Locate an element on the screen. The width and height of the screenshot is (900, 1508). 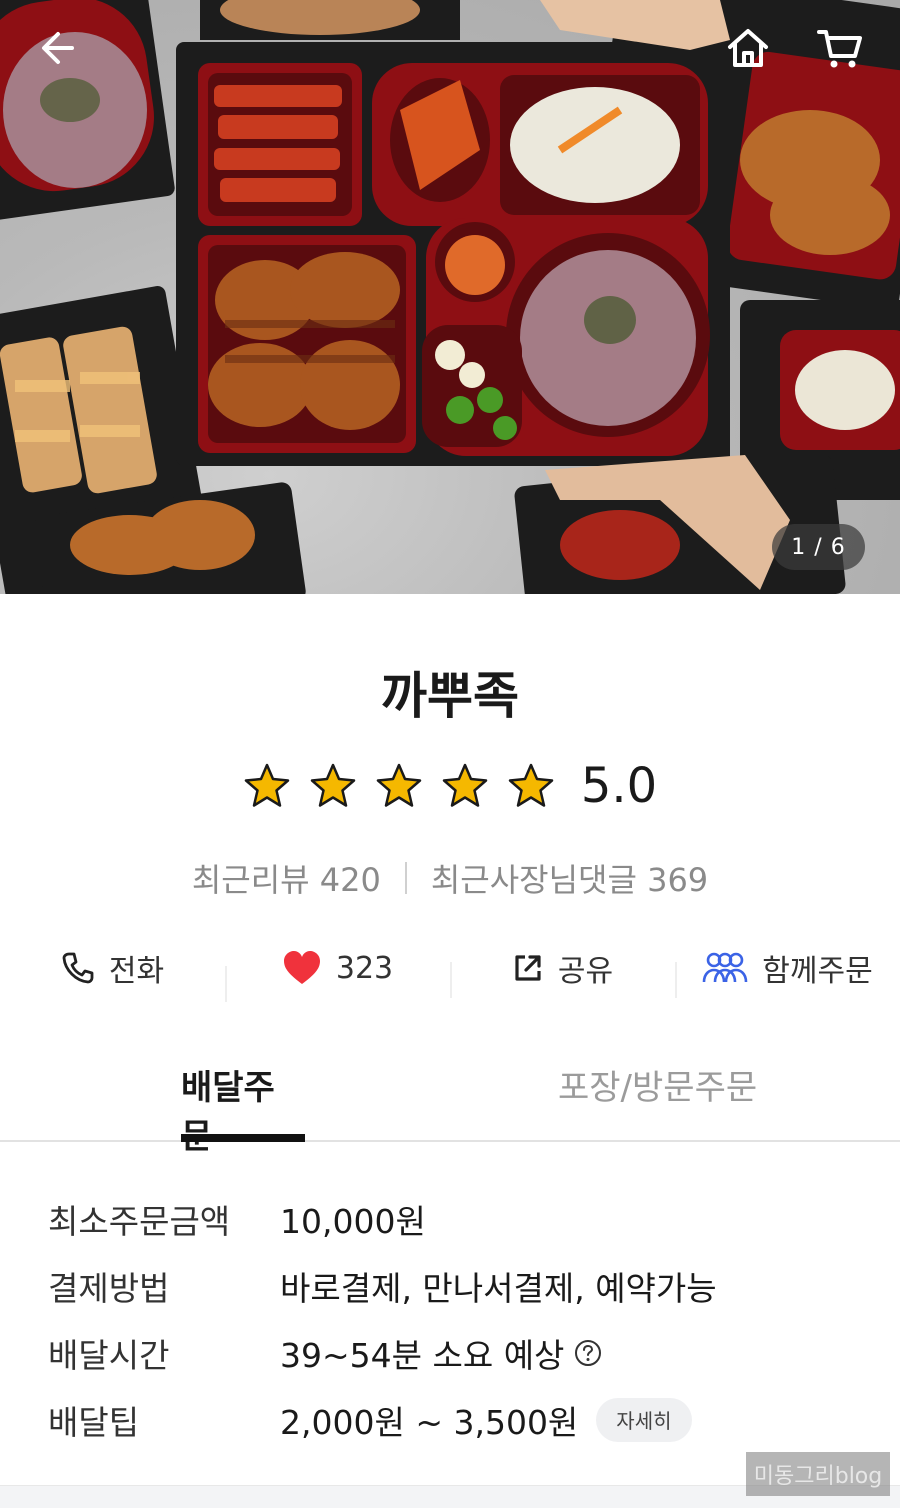
group-icon is located at coordinates (725, 967).